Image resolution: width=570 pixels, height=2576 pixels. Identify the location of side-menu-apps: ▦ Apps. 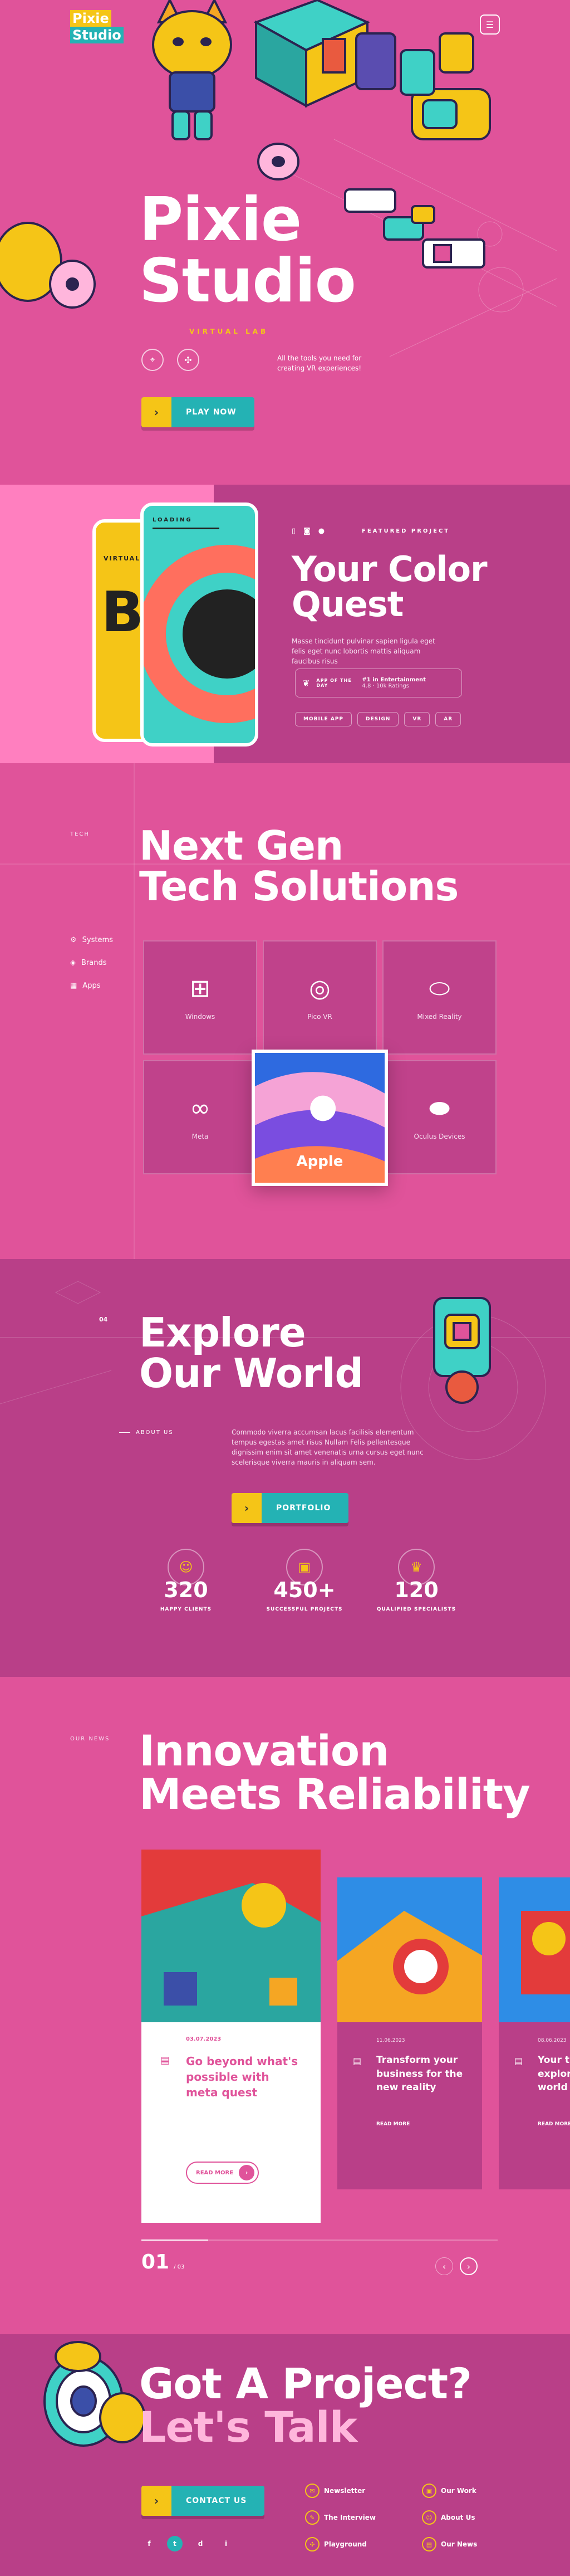
(91, 986).